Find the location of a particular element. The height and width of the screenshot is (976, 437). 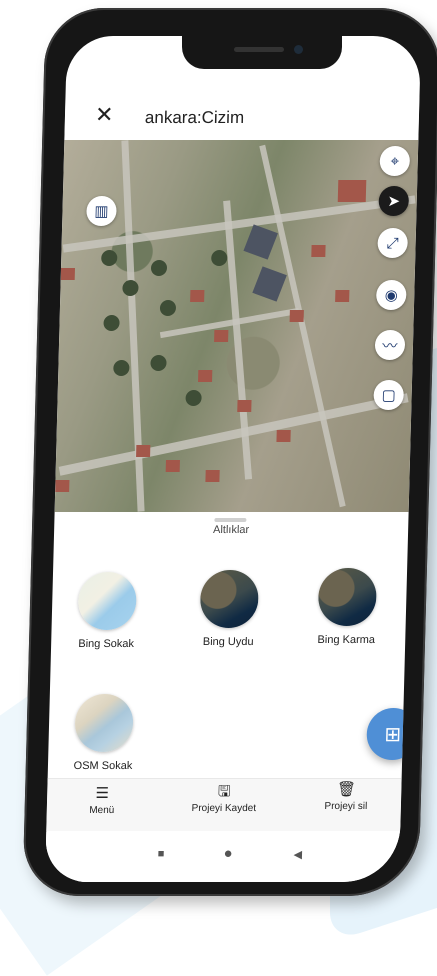

nav-delete-project: 🗑 Projeyi sil is located at coordinates (346, 796).